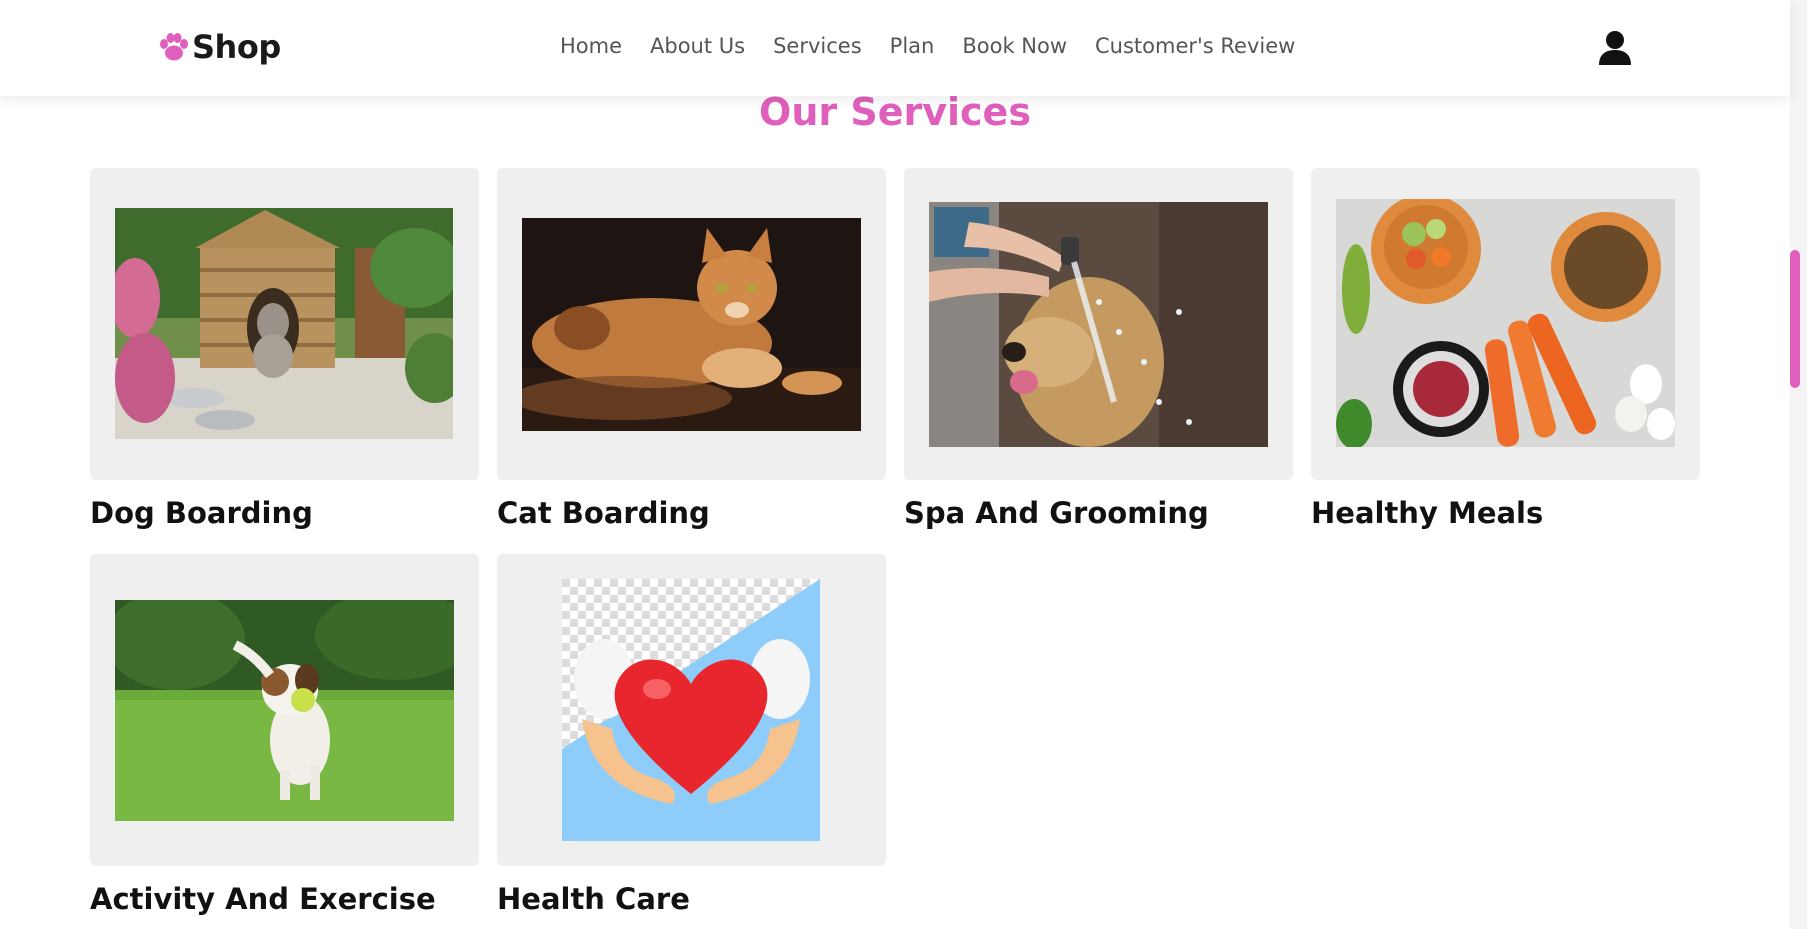 This screenshot has height=929, width=1807. I want to click on service-card-cat-boarding: Cat Boarding, so click(691, 349).